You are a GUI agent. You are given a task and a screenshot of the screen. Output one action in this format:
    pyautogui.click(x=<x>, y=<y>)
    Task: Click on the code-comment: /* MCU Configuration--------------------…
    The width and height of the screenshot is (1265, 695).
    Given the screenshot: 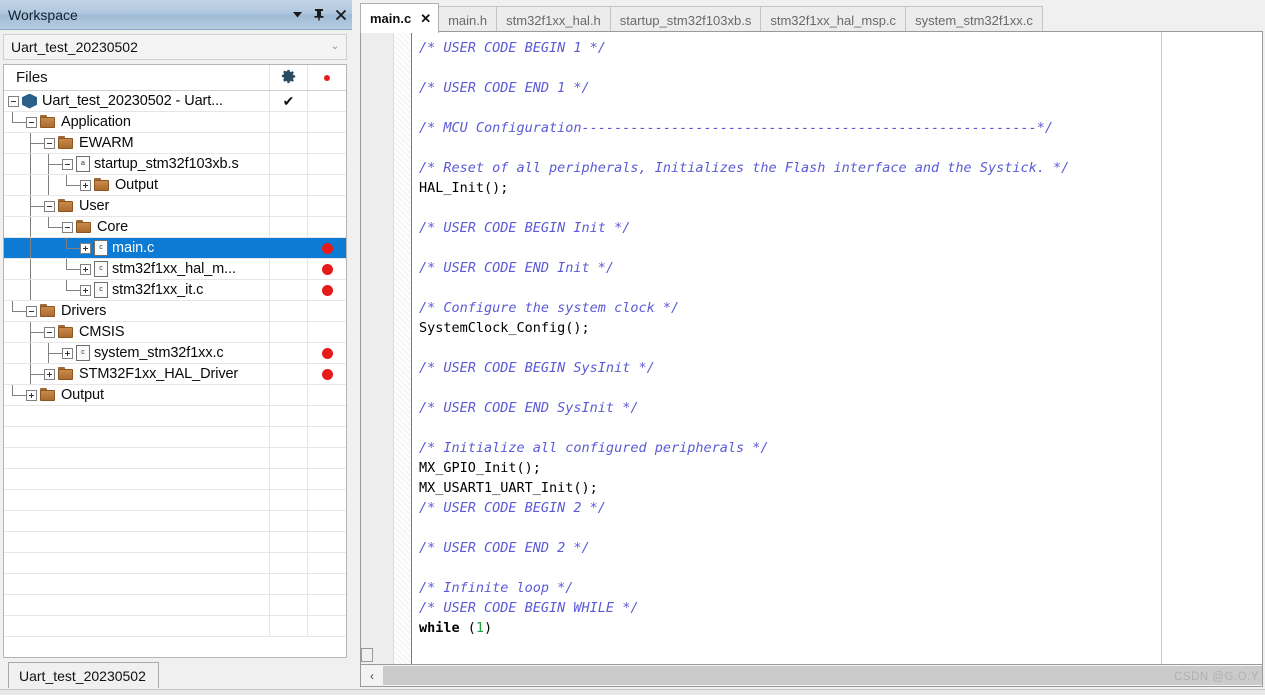 What is the action you would take?
    pyautogui.click(x=736, y=128)
    